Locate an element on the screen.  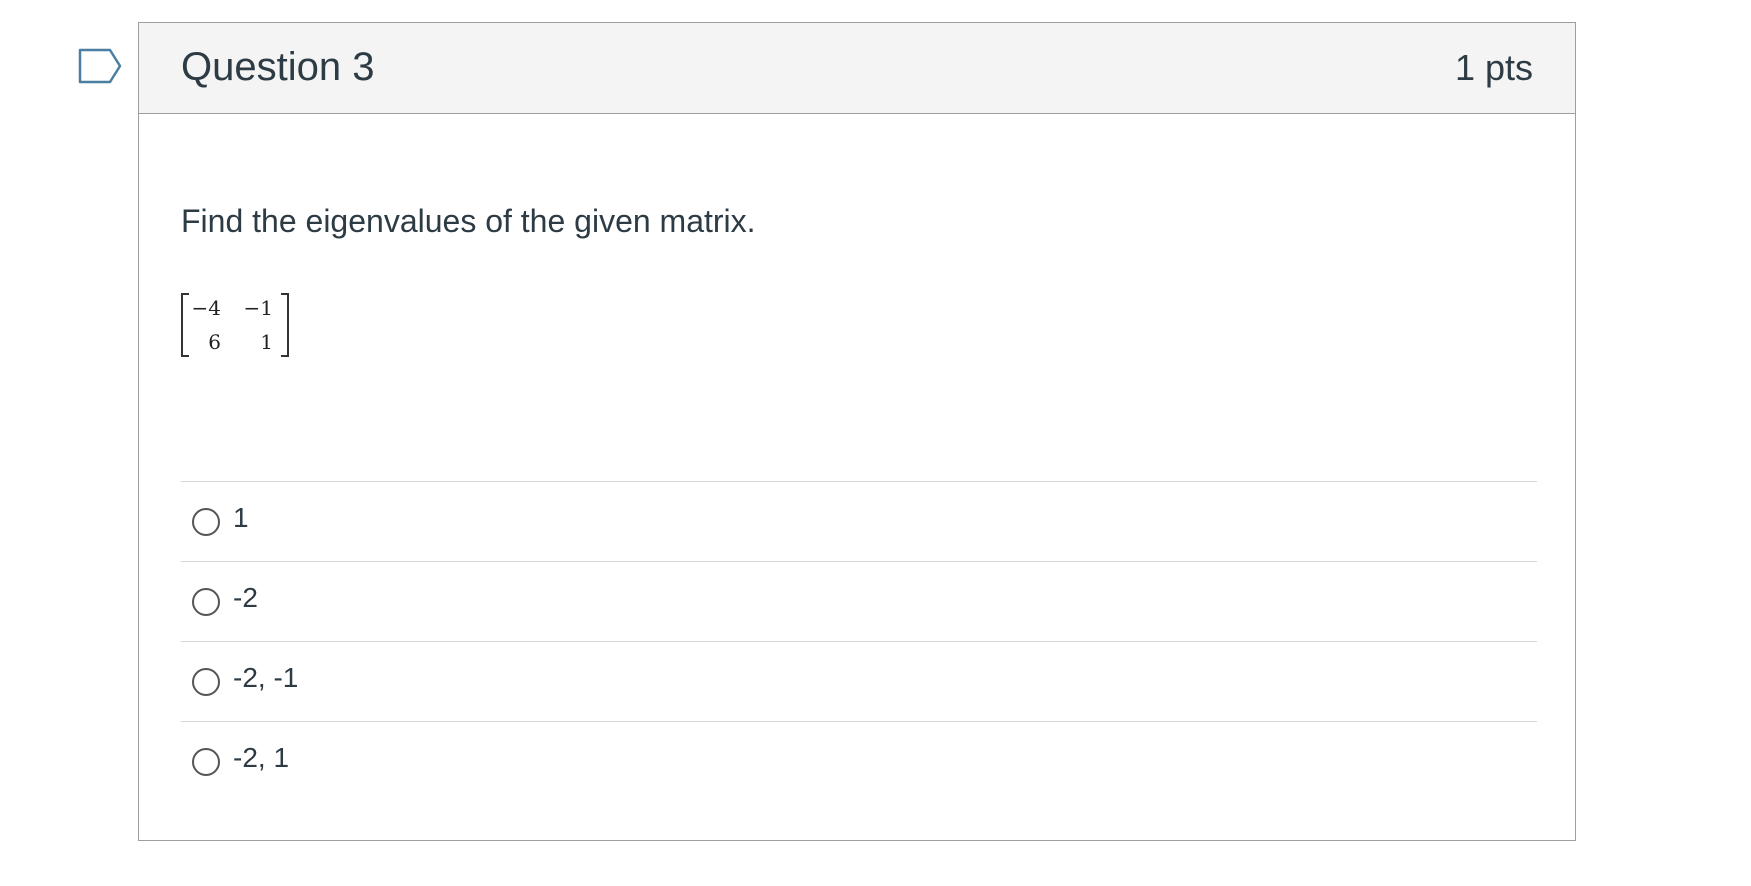
matrix-cell-r2c2: 1 is located at coordinates (266, 342).